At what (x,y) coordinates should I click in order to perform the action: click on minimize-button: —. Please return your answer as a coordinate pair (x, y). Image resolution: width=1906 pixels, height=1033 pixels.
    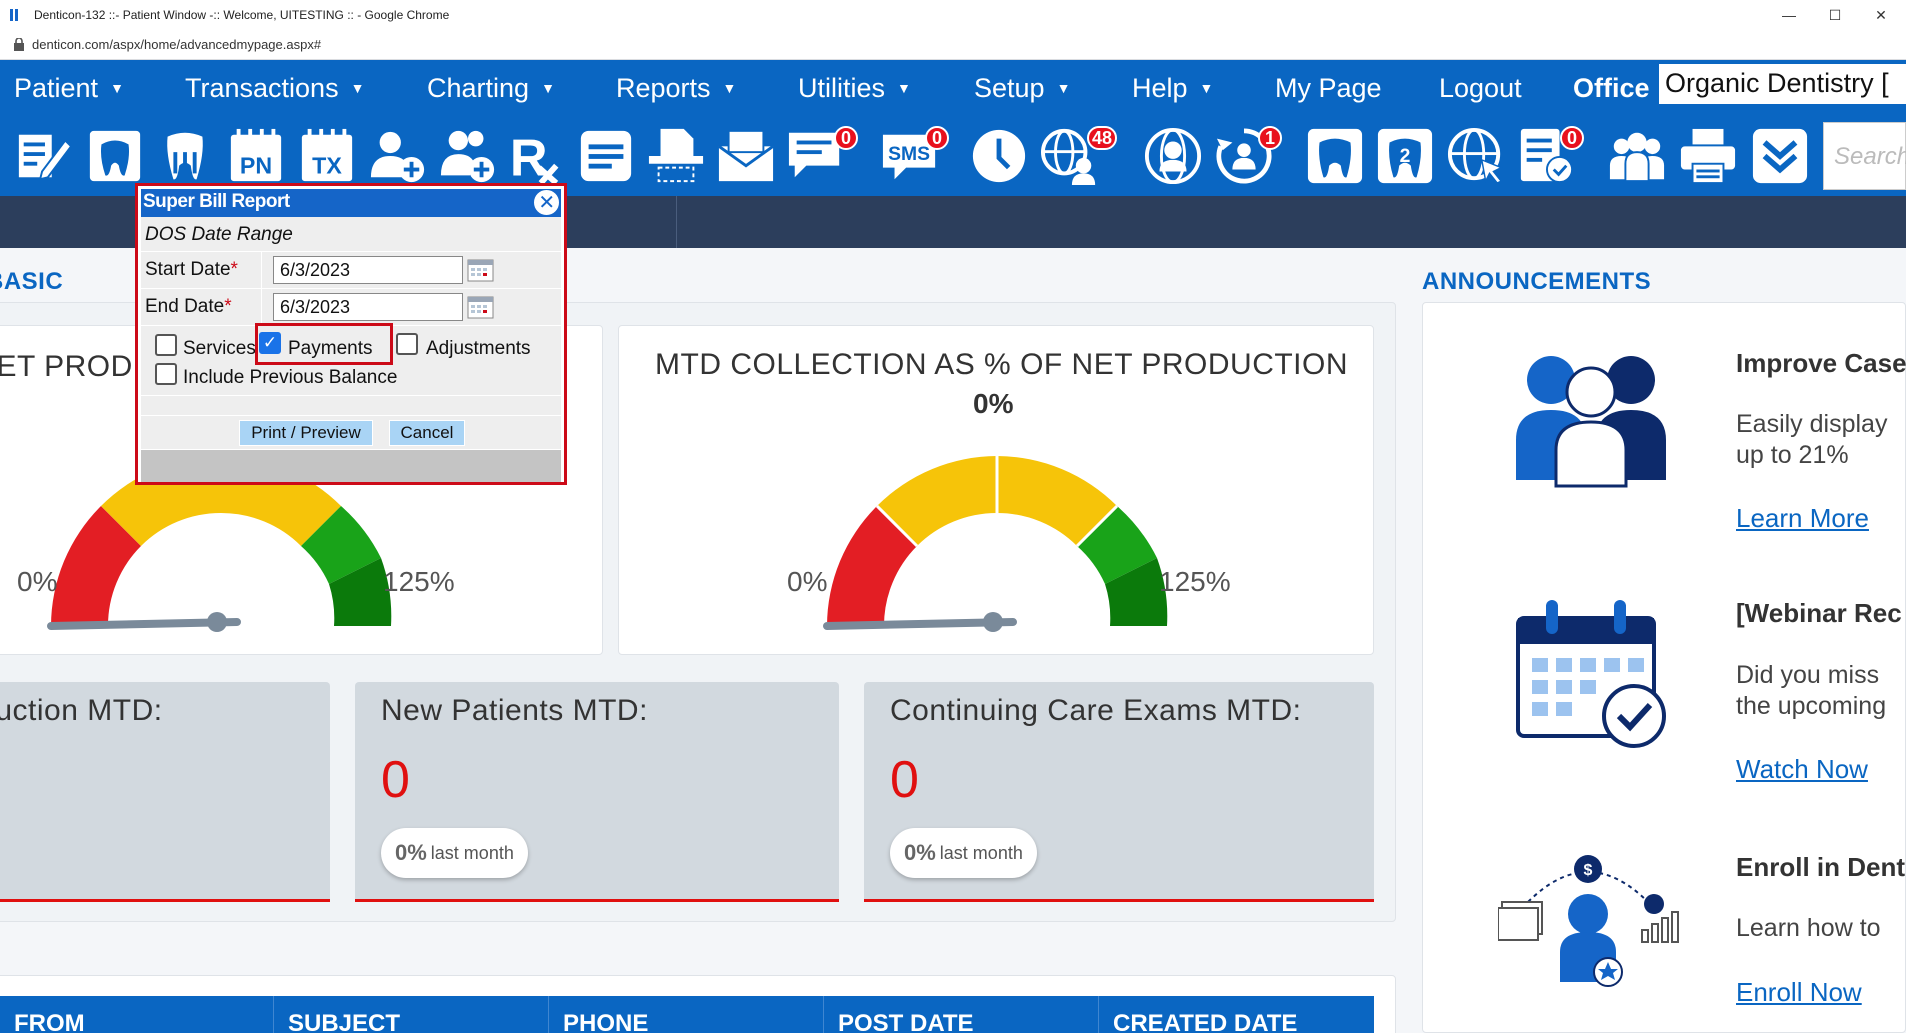
    Looking at the image, I should click on (1789, 15).